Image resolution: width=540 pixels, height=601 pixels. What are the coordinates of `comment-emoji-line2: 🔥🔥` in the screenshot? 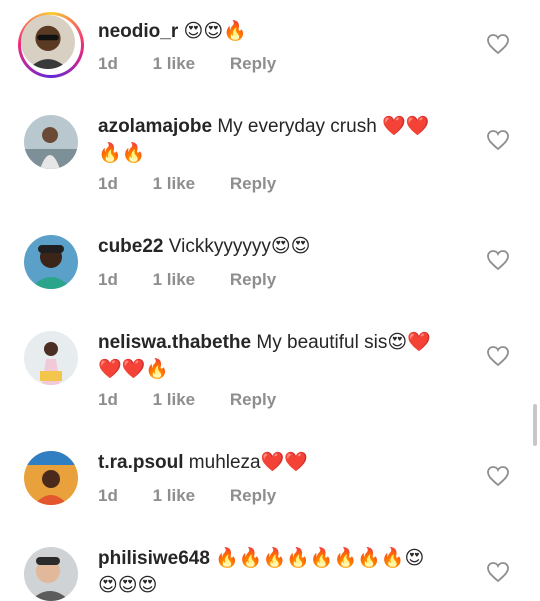 It's located at (122, 153).